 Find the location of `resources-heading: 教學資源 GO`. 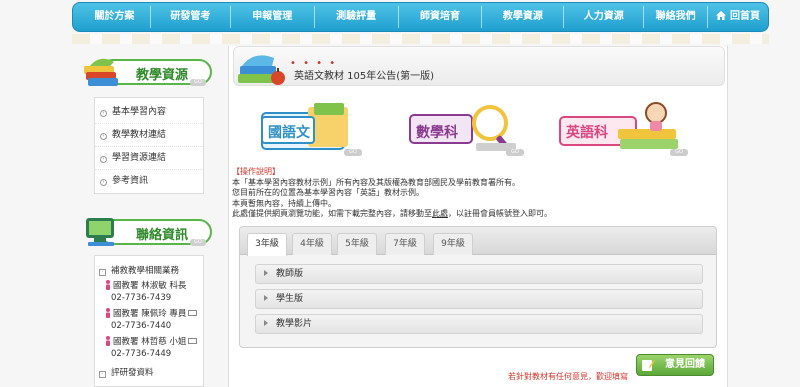

resources-heading: 教學資源 GO is located at coordinates (147, 70).